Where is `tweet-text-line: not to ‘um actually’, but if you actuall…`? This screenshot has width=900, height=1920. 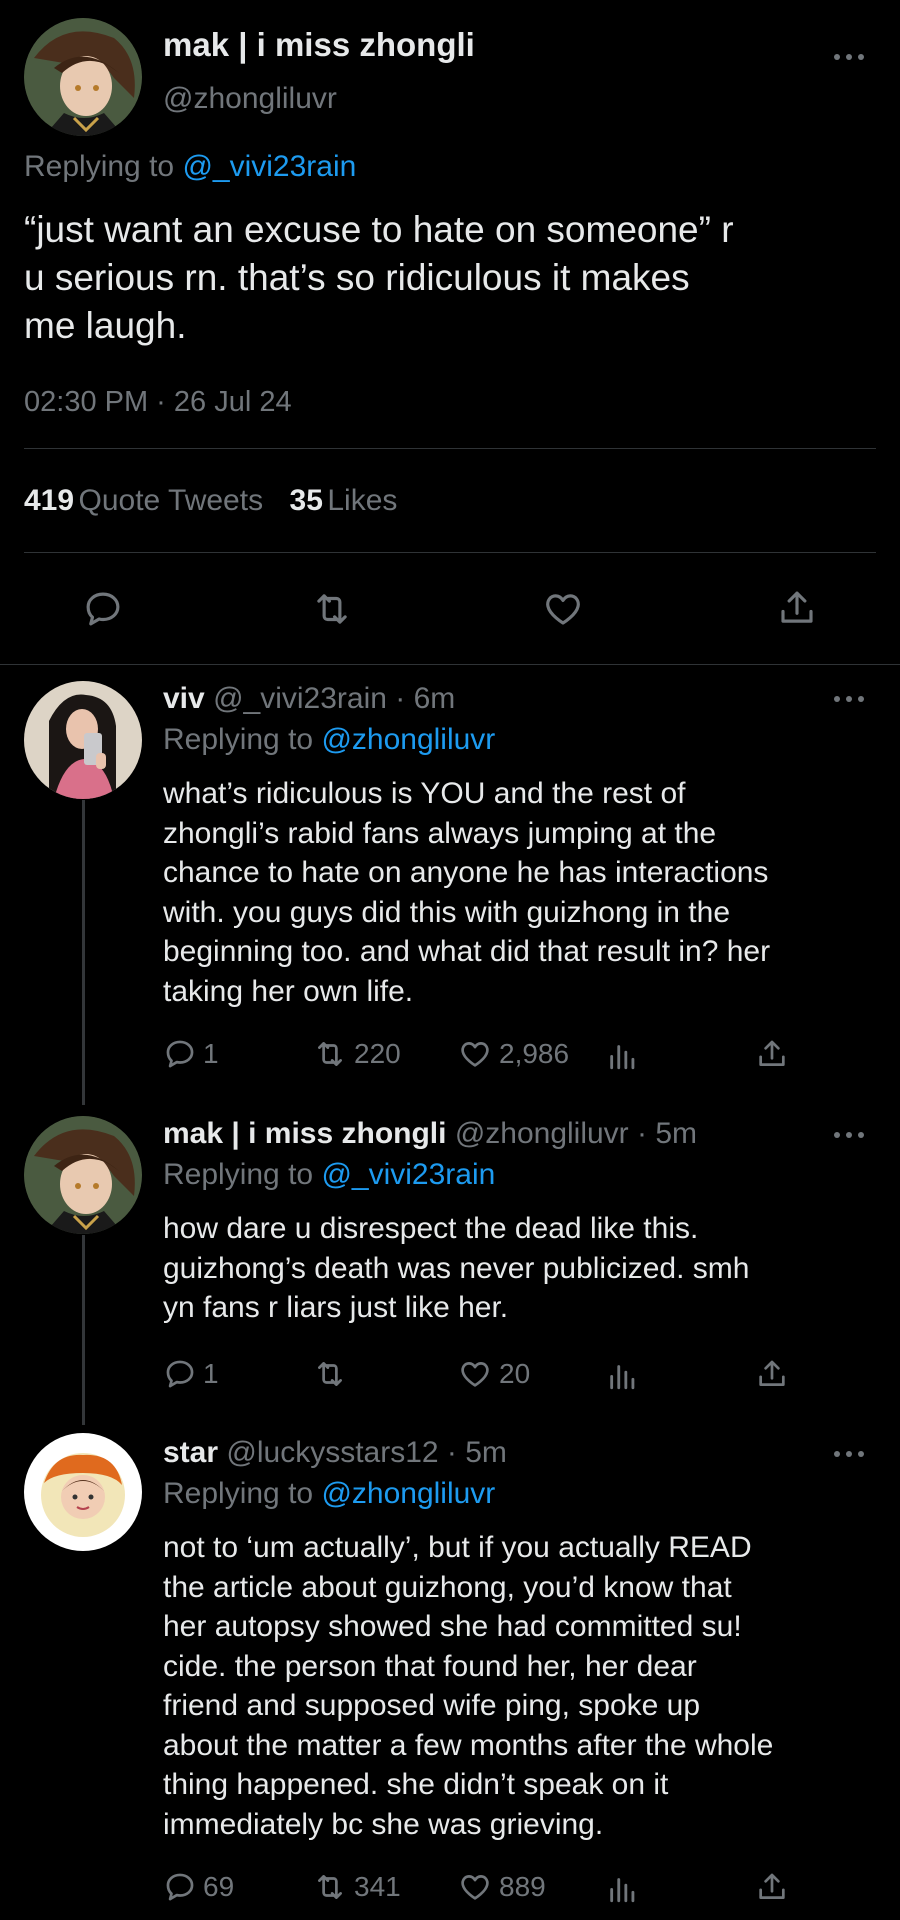 tweet-text-line: not to ‘um actually’, but if you actuall… is located at coordinates (457, 1547).